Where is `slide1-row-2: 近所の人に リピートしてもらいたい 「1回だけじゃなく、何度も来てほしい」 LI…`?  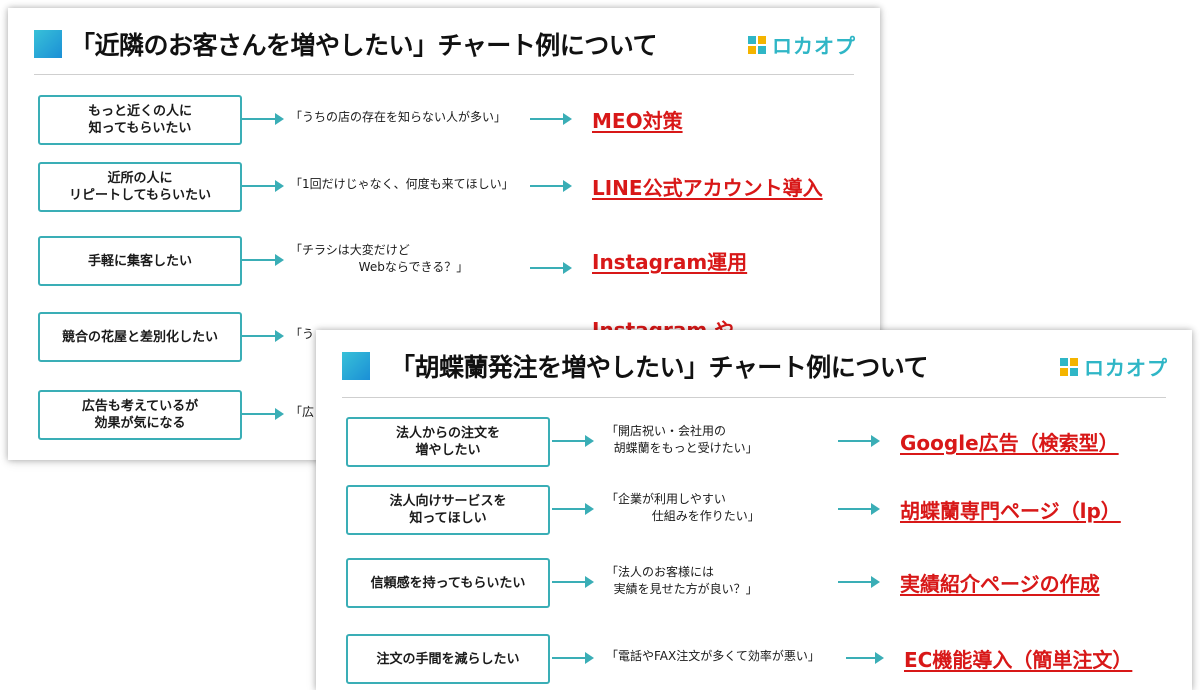 slide1-row-2: 近所の人に リピートしてもらいたい 「1回だけじゃなく、何度も来てほしい」 LI… is located at coordinates (444, 187).